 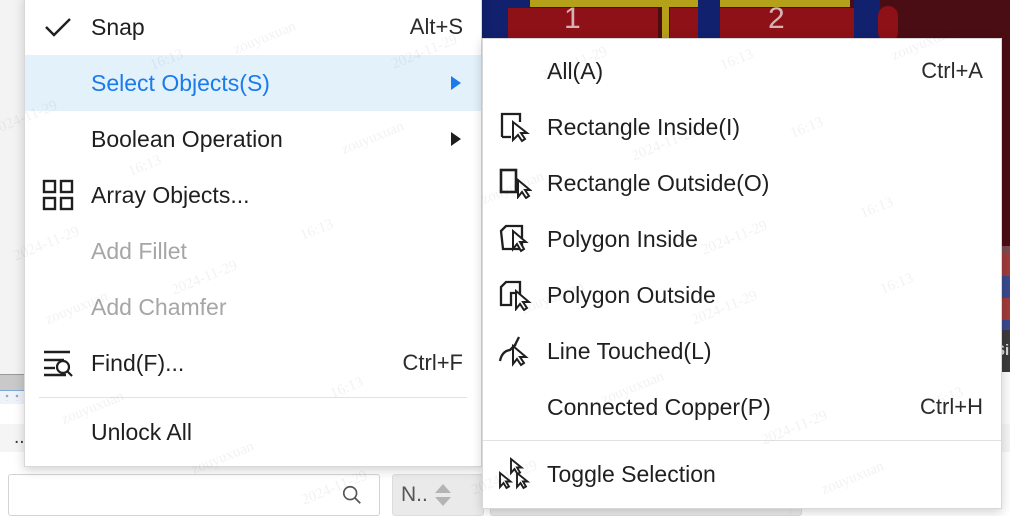 I want to click on pcb-pad-number: 2, so click(x=776, y=18).